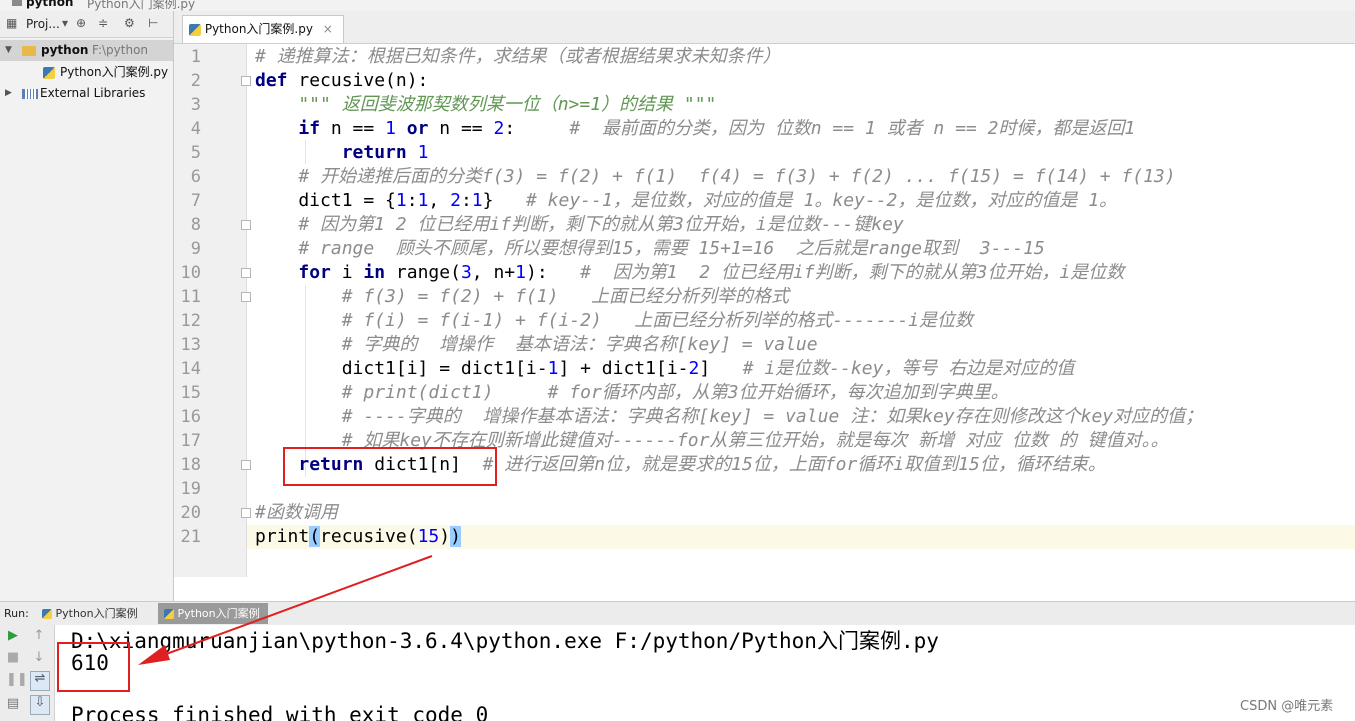  Describe the element at coordinates (1287, 706) in the screenshot. I see `watermark: CSDN @唯元素` at that location.